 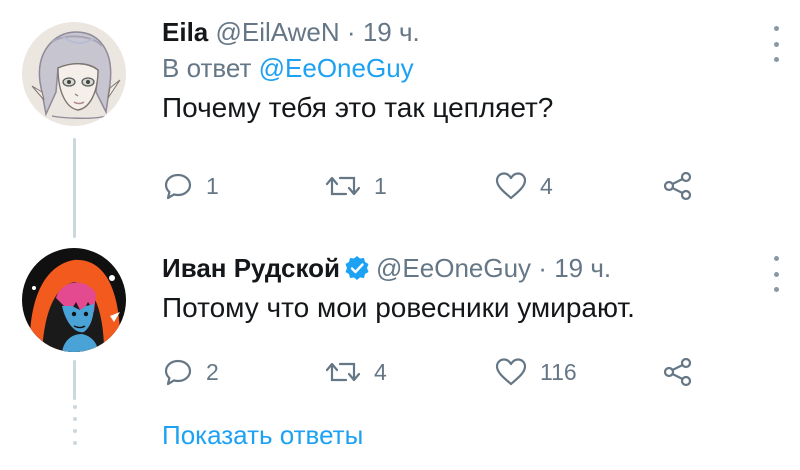 What do you see at coordinates (74, 425) in the screenshot?
I see `thread-continuation-dots` at bounding box center [74, 425].